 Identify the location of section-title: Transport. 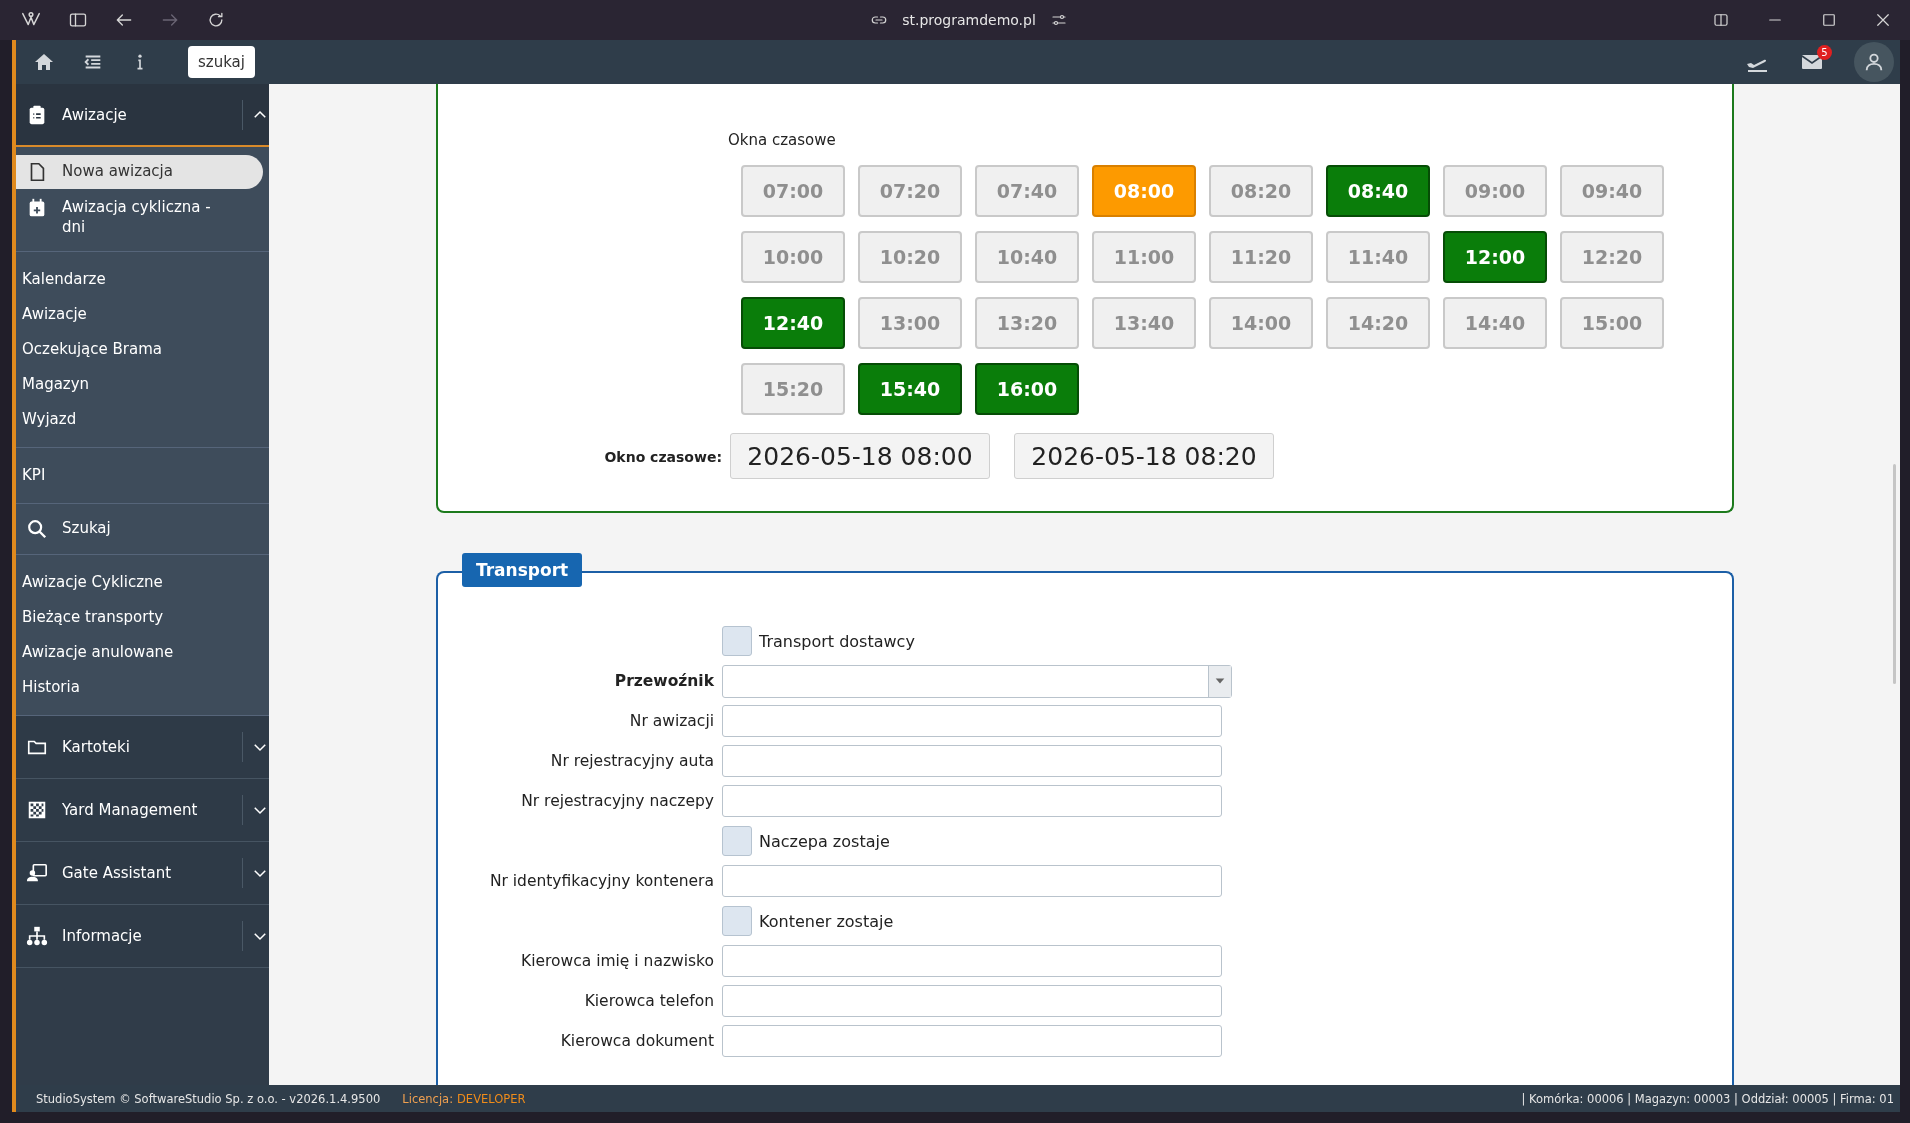
(522, 570).